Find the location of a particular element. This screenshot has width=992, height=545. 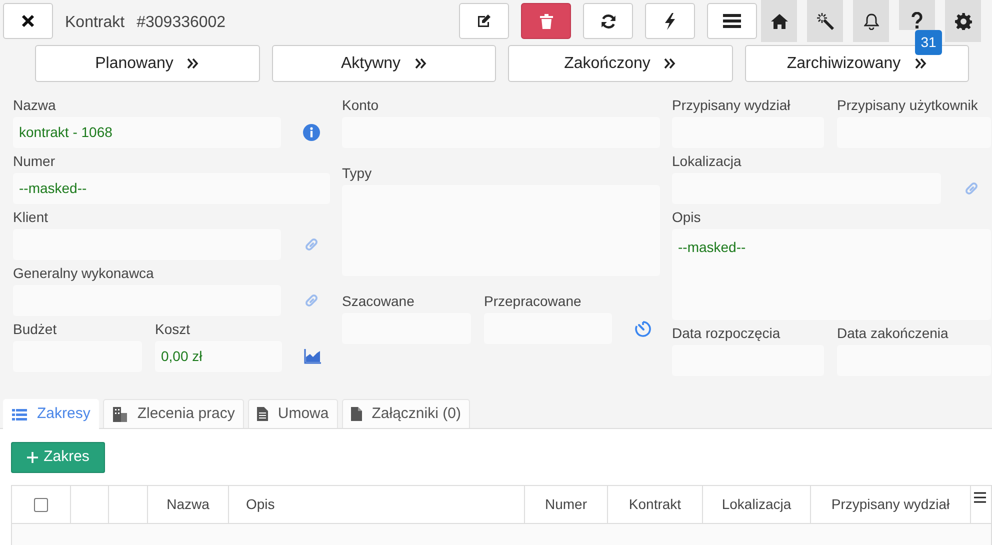

document-icon is located at coordinates (262, 414).